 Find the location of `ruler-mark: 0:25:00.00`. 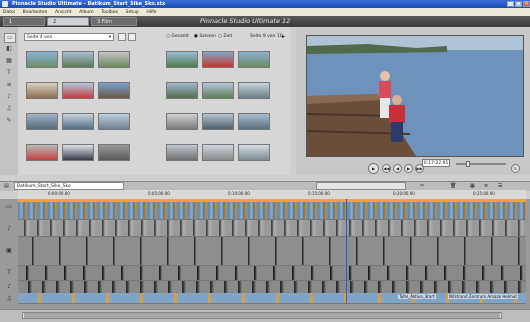

ruler-mark: 0:25:00.00 is located at coordinates (484, 193).